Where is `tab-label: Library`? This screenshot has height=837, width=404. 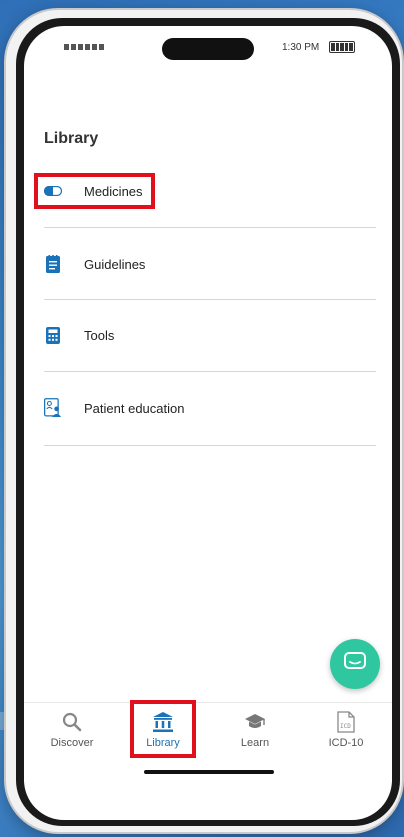 tab-label: Library is located at coordinates (163, 743).